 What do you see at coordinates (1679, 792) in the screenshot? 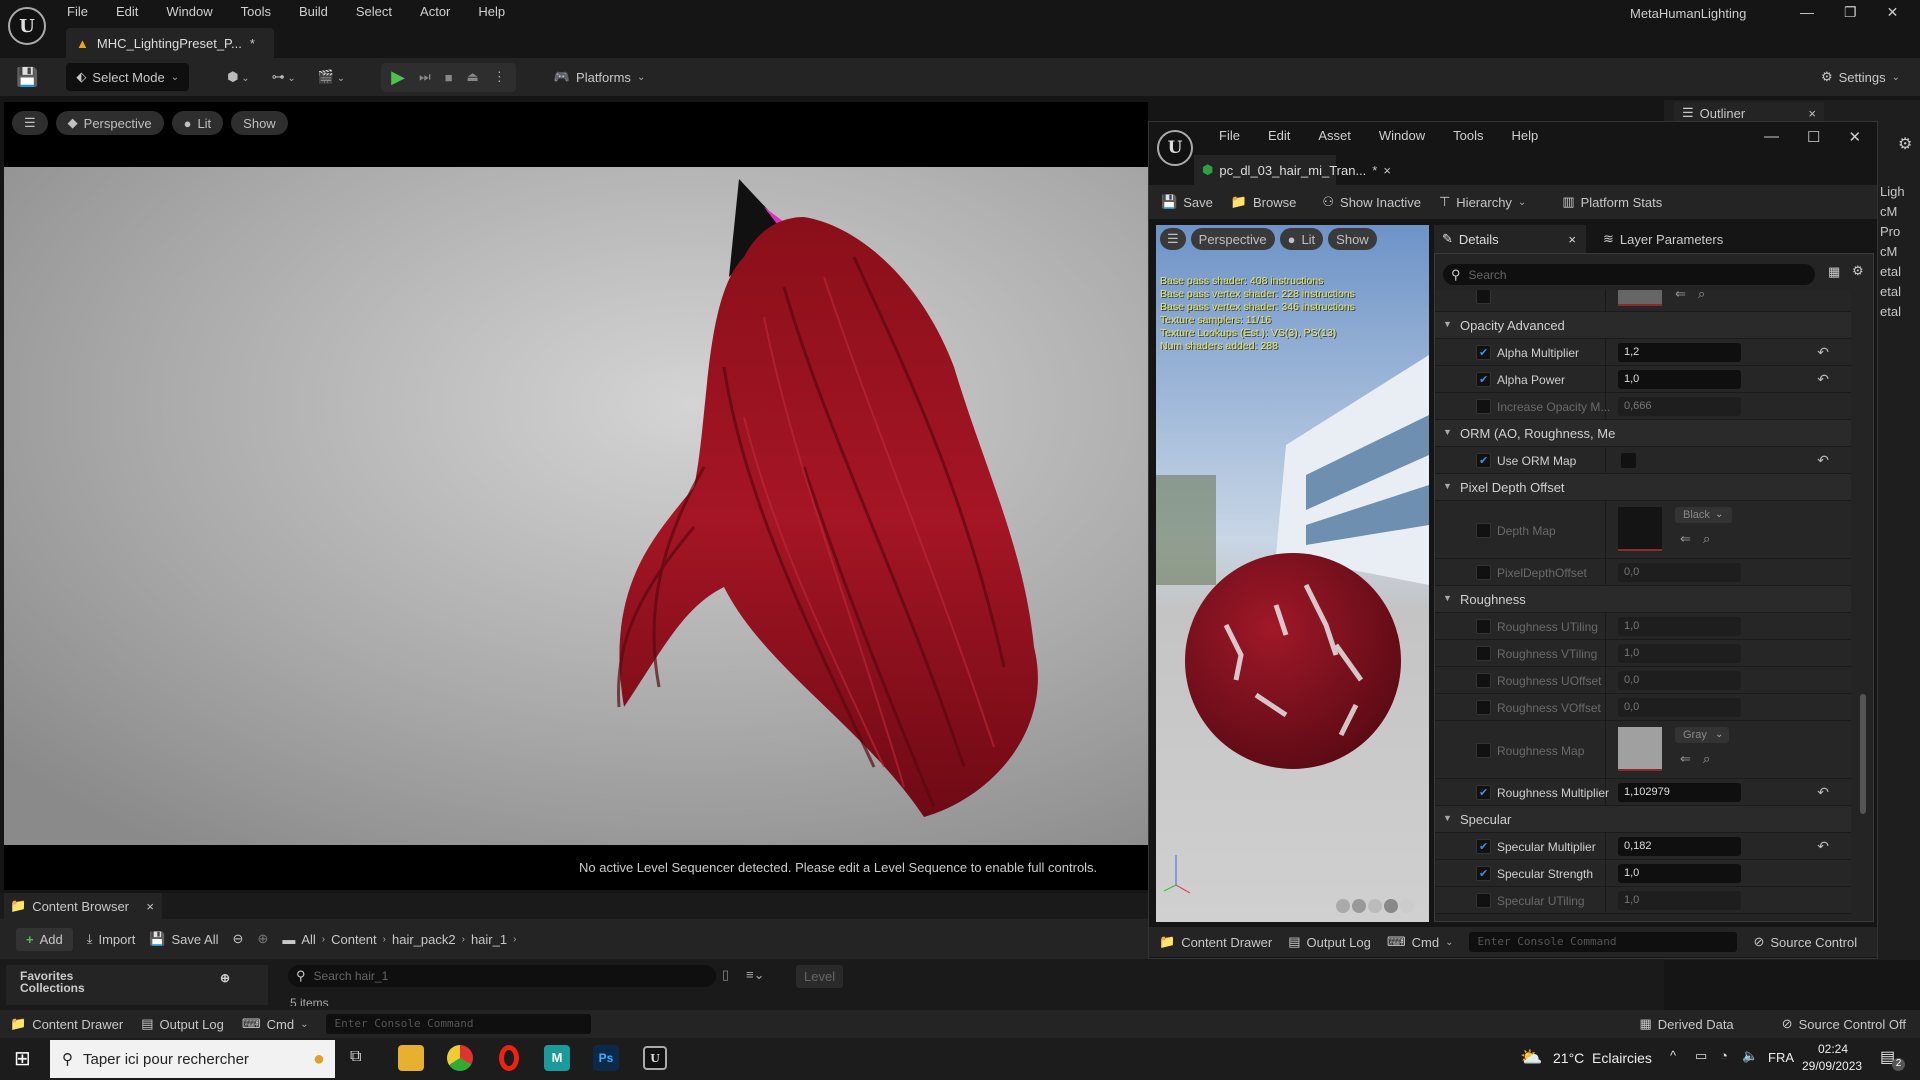
I see `parameter-value-input: 1,102979` at bounding box center [1679, 792].